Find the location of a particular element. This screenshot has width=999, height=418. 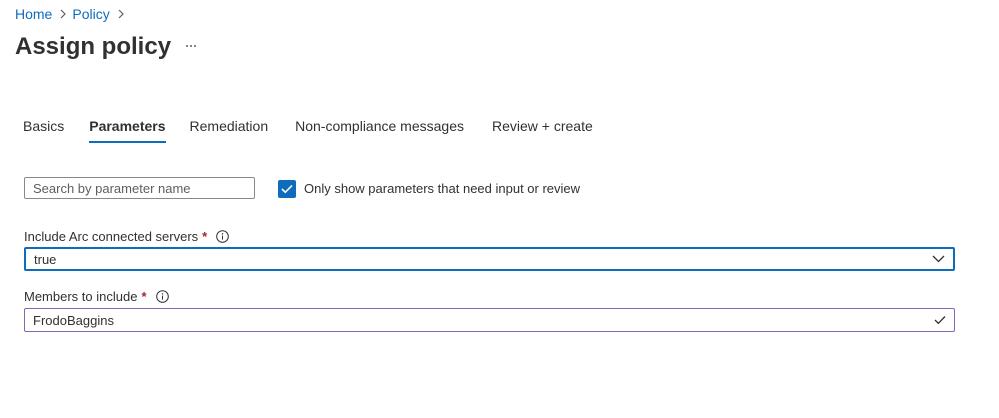

chevron-down-icon is located at coordinates (938, 259).